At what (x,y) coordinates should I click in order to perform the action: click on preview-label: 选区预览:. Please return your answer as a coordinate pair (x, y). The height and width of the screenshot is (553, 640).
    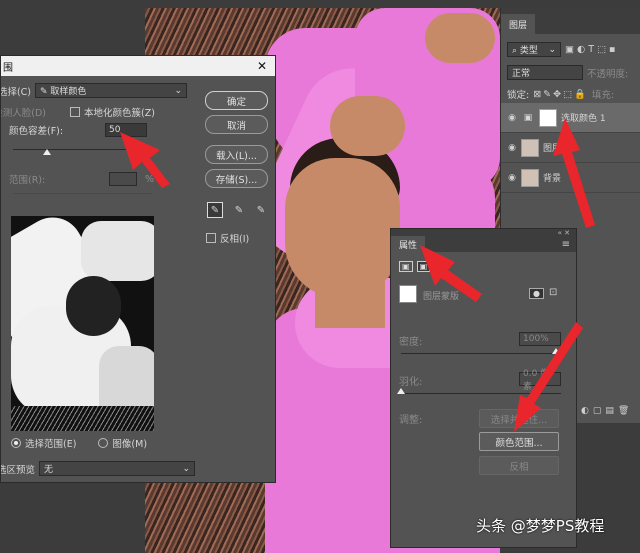
    Looking at the image, I should click on (18, 470).